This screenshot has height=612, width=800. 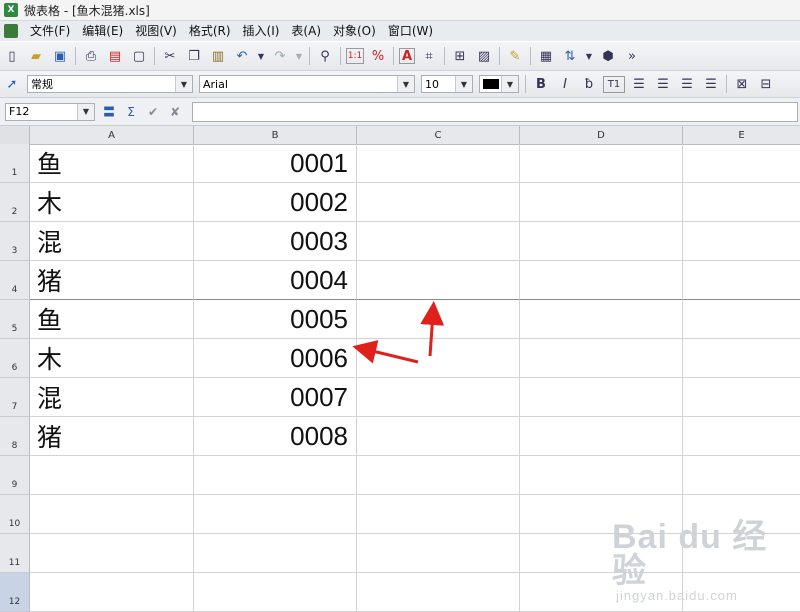 I want to click on row-header: 4, so click(x=15, y=280).